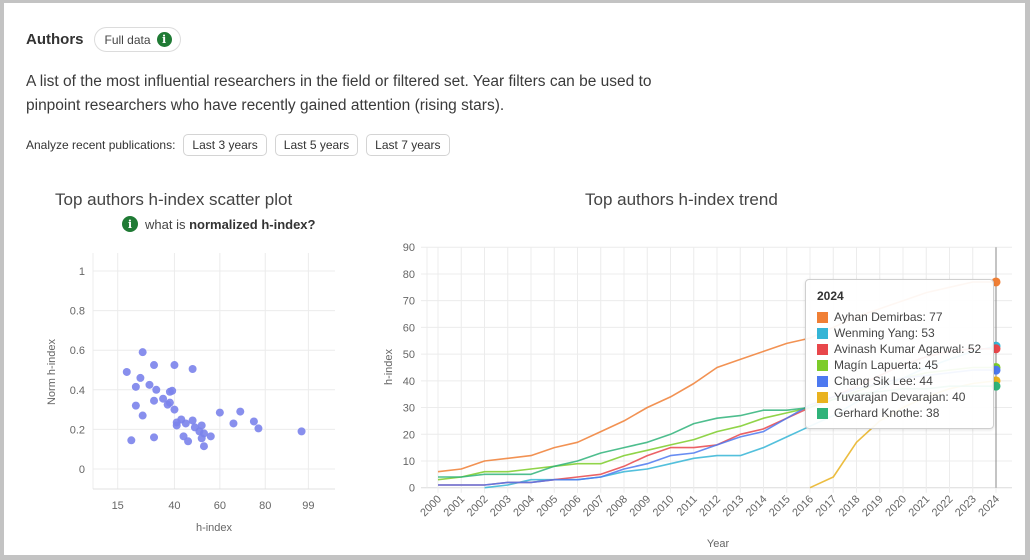  Describe the element at coordinates (409, 462) in the screenshot. I see `trend-ytick-label: 10` at that location.